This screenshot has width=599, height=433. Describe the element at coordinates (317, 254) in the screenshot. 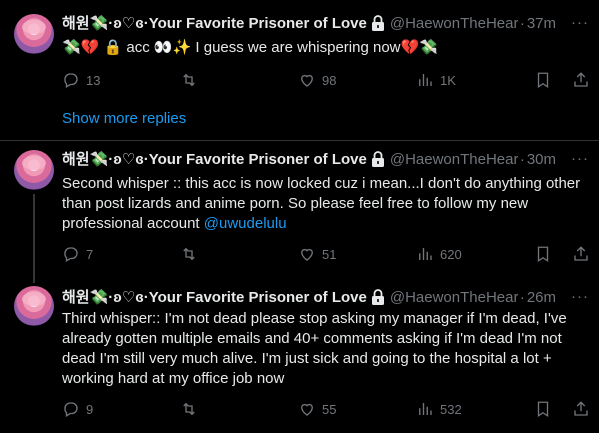

I see `like-button: 51` at that location.